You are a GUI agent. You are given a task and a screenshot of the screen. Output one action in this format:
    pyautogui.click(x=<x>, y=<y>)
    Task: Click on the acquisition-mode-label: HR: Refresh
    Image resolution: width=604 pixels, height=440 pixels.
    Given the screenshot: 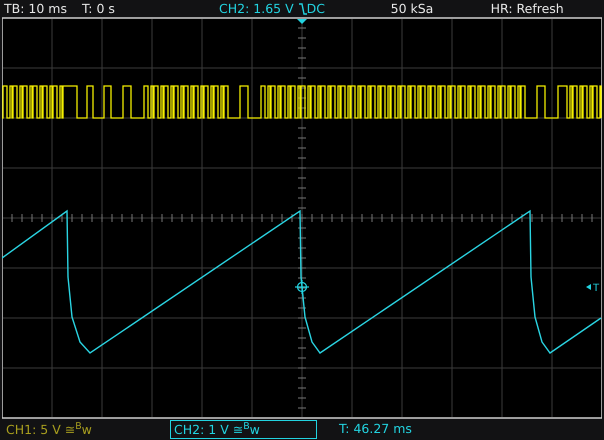 What is the action you would take?
    pyautogui.click(x=527, y=8)
    